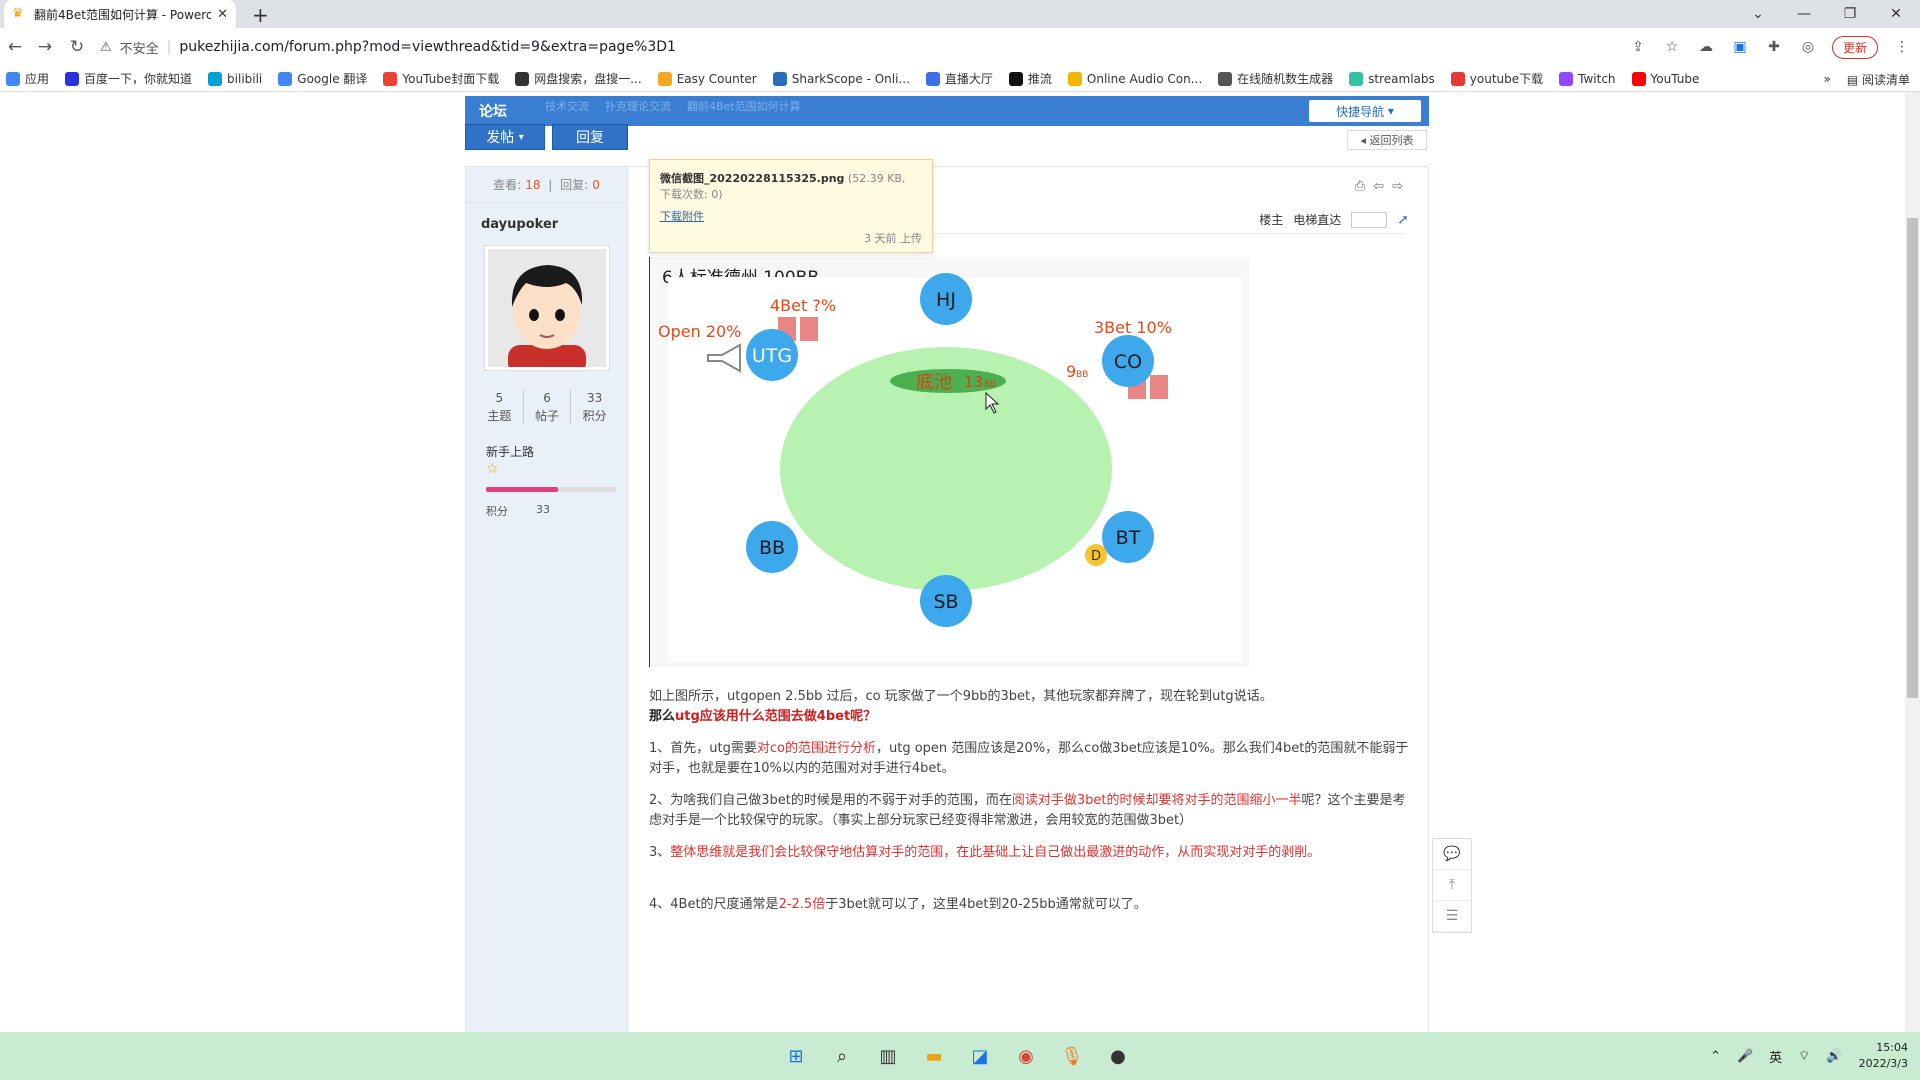 The width and height of the screenshot is (1920, 1080). What do you see at coordinates (322, 78) in the screenshot?
I see `bookmark-item: Google 翻译` at bounding box center [322, 78].